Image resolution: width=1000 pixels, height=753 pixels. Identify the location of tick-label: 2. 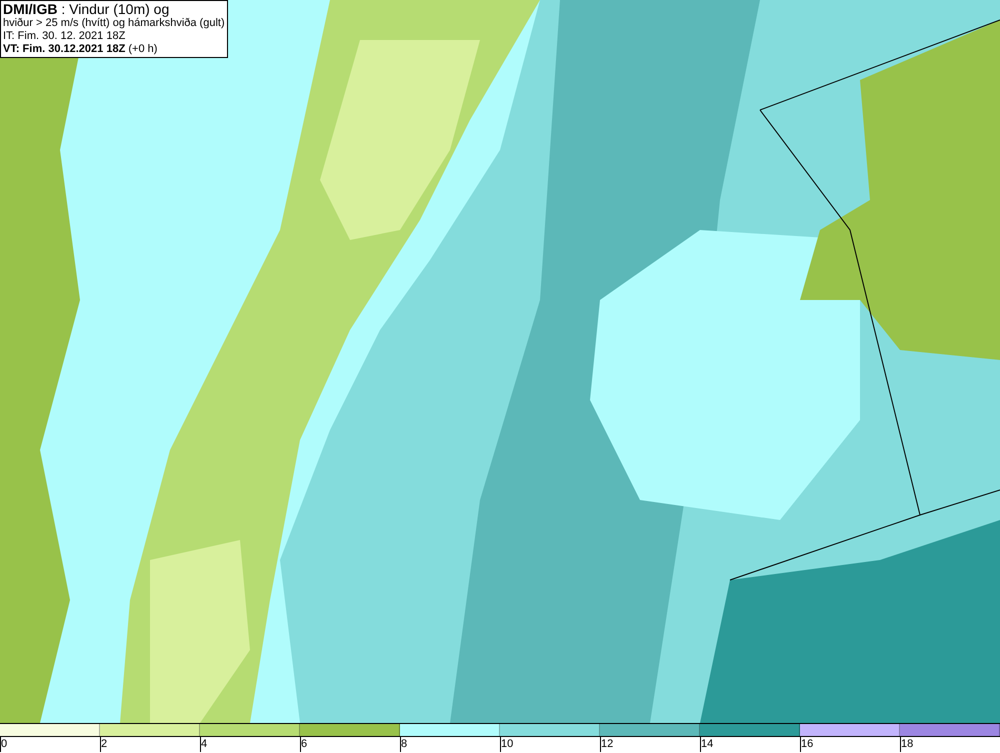
(104, 744).